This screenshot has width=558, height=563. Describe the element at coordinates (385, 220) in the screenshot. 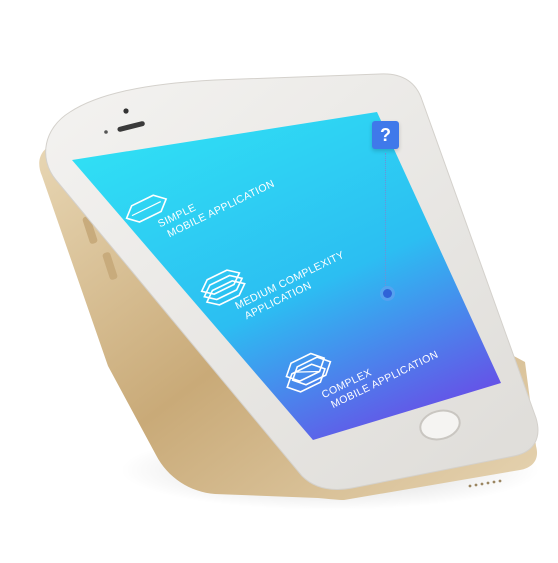

I see `help-connector-line` at that location.